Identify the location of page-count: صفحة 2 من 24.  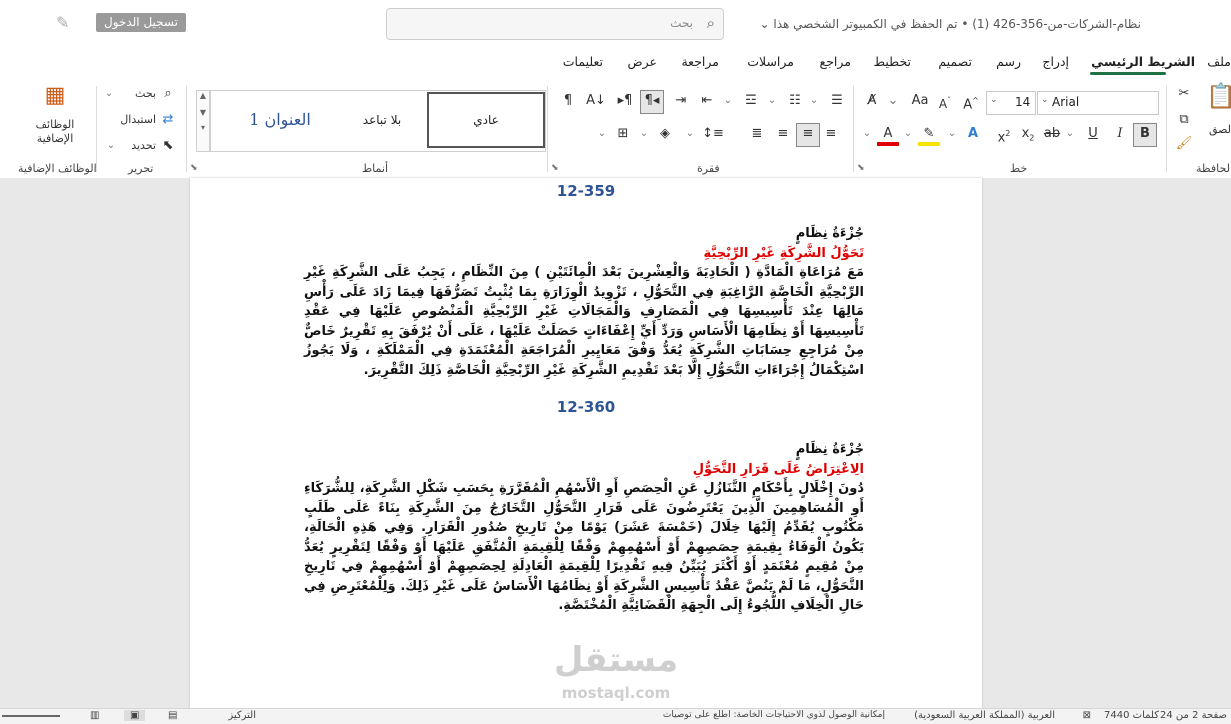
(1193, 715).